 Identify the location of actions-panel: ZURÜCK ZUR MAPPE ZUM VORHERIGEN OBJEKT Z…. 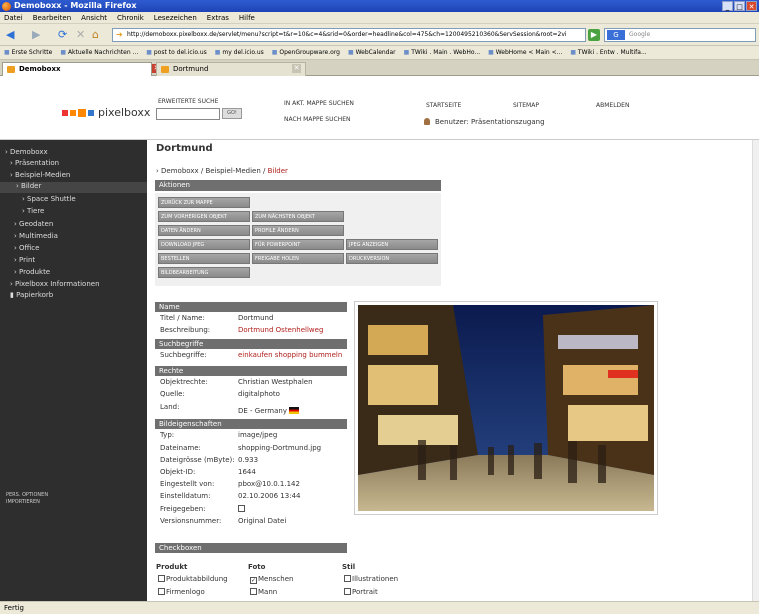
(298, 239).